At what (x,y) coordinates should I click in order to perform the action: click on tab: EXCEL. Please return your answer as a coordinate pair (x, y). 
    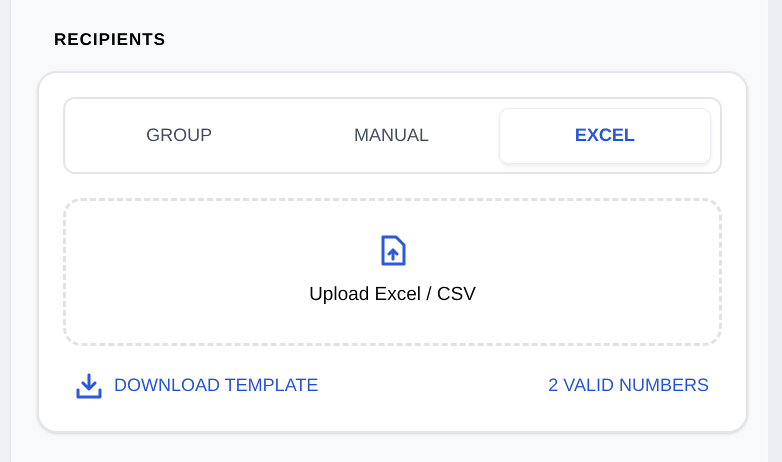
    Looking at the image, I should click on (604, 136).